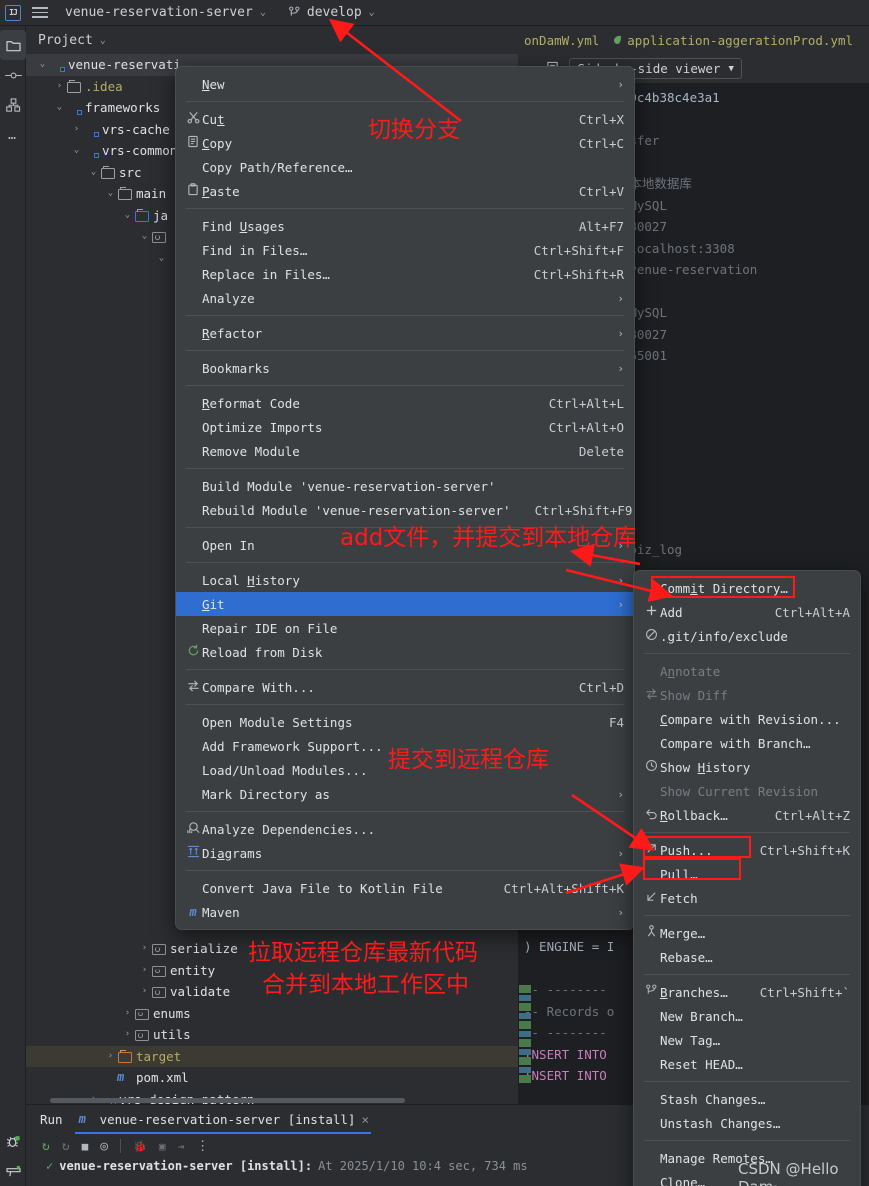 Image resolution: width=869 pixels, height=1186 pixels. I want to click on tree-node-pom-xml: m pom.xml, so click(272, 1078).